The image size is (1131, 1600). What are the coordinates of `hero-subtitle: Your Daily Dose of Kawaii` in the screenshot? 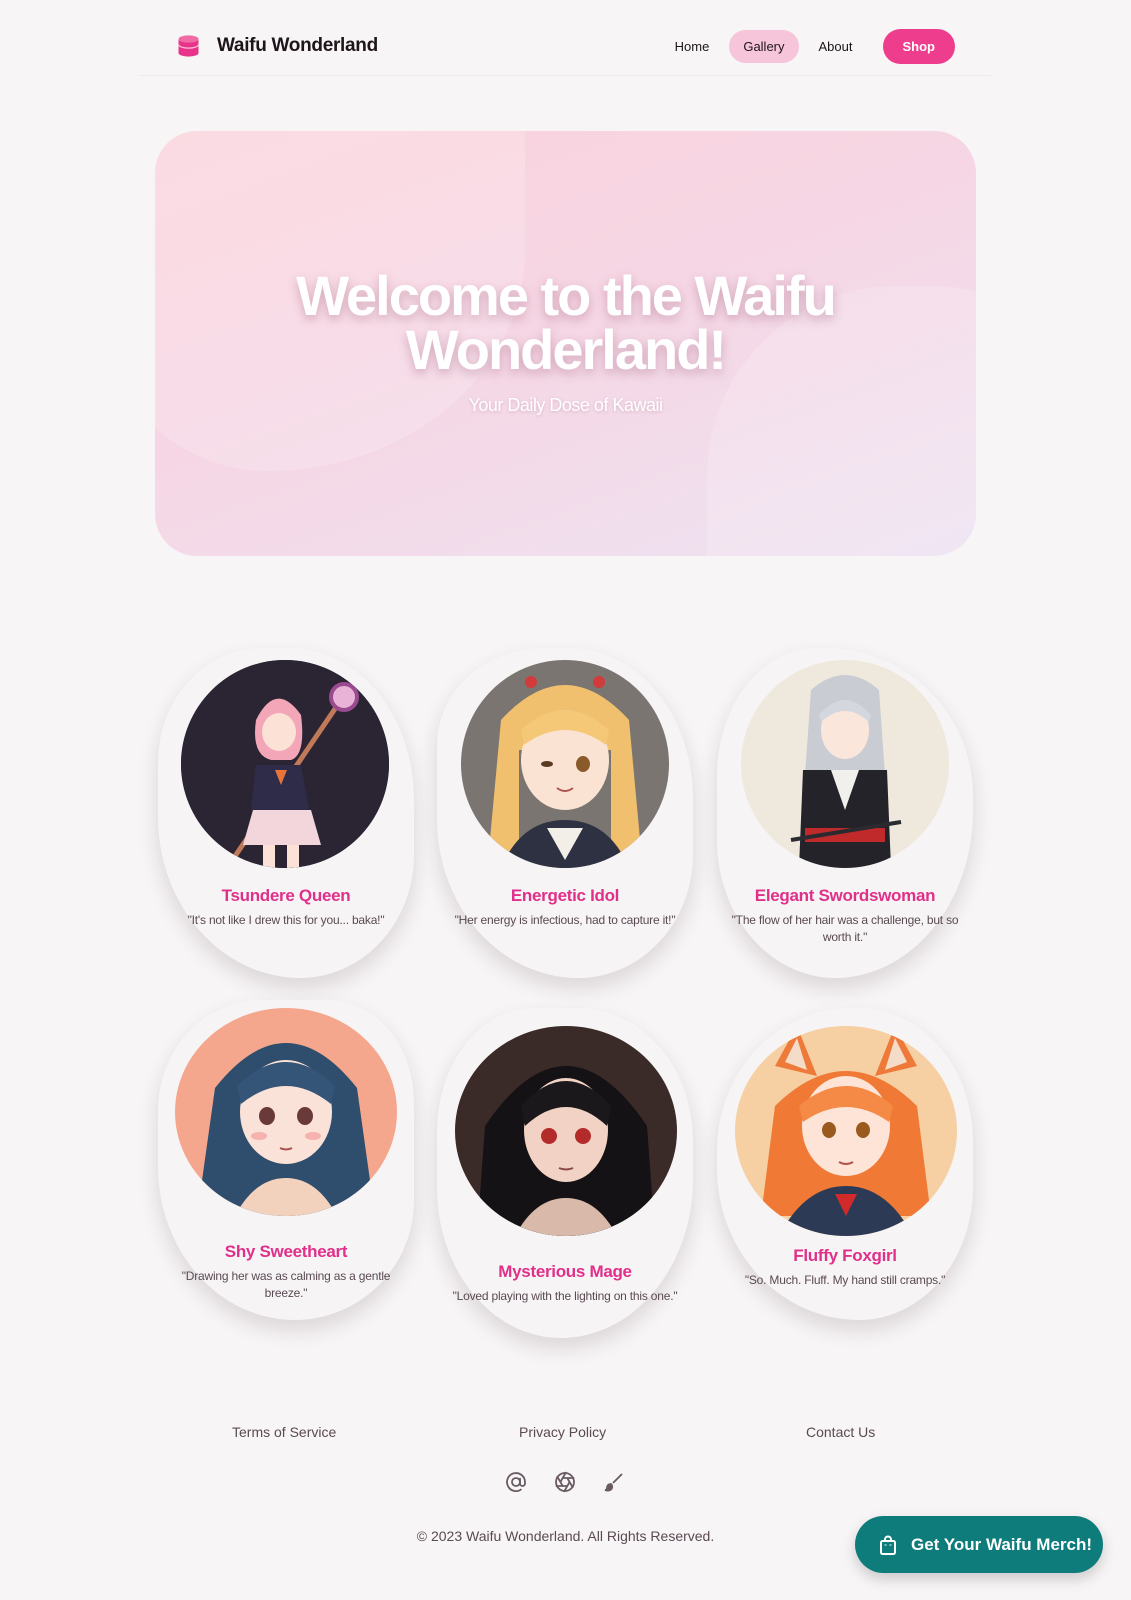 It's located at (565, 405).